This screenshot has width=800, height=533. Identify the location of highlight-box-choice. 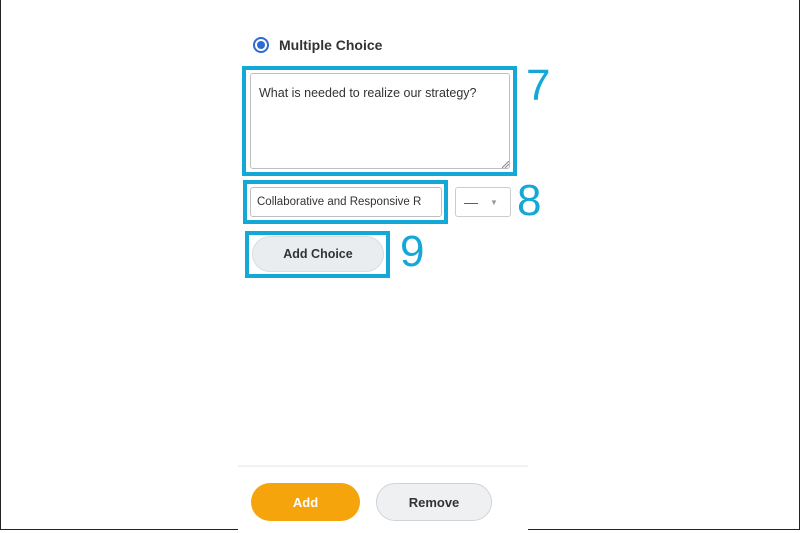
(345, 202).